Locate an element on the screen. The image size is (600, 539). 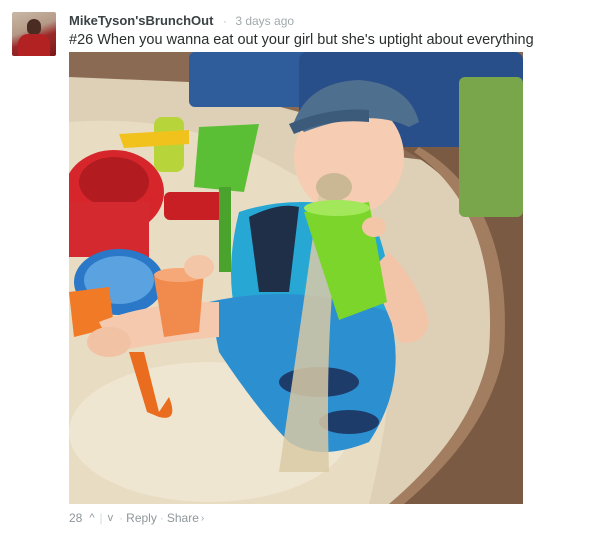
downvote-icon: v is located at coordinates (111, 518).